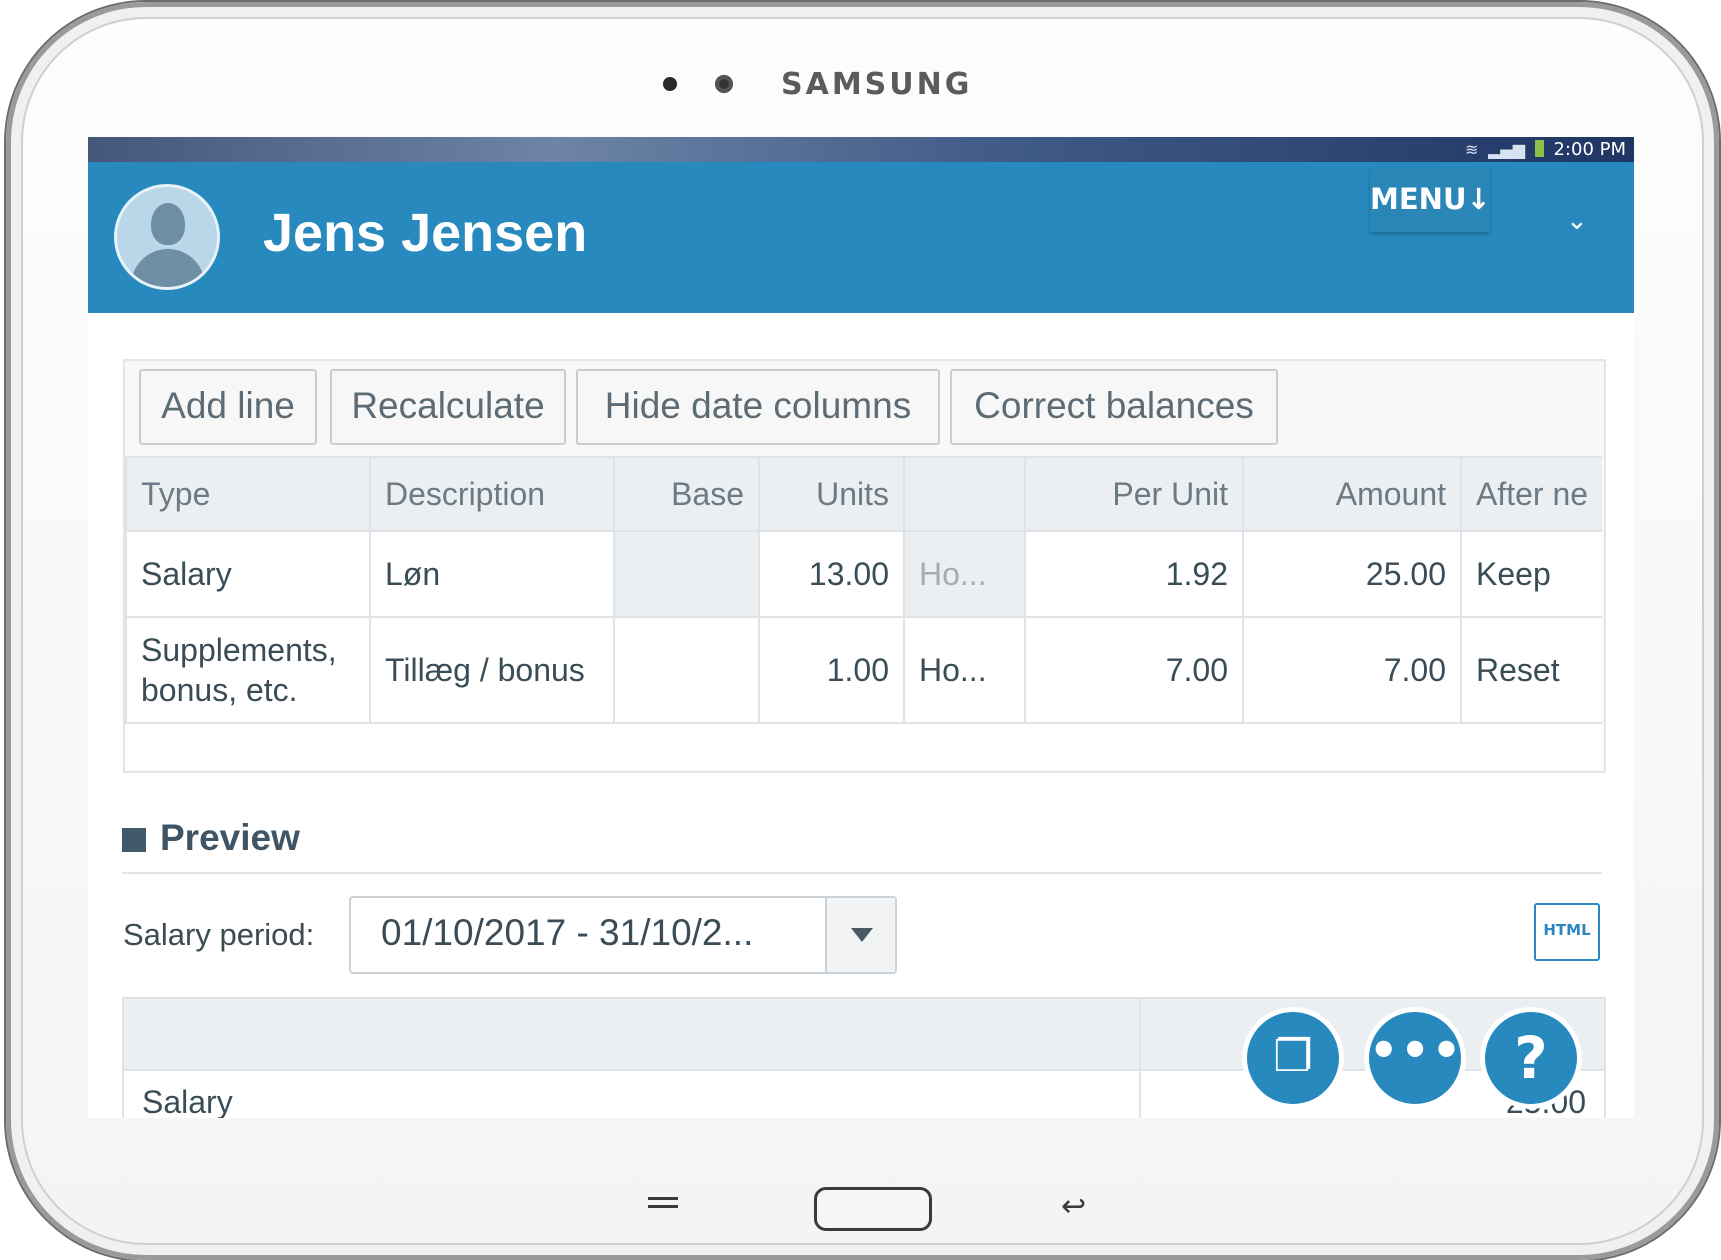  Describe the element at coordinates (1352, 494) in the screenshot. I see `column-header-amount: Amount` at that location.